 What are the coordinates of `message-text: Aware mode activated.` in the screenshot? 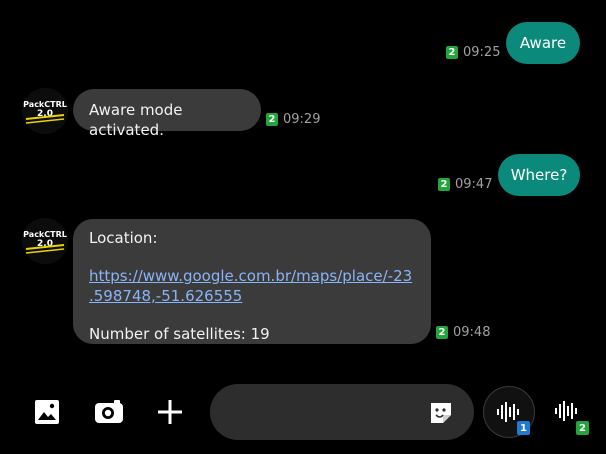 It's located at (136, 120).